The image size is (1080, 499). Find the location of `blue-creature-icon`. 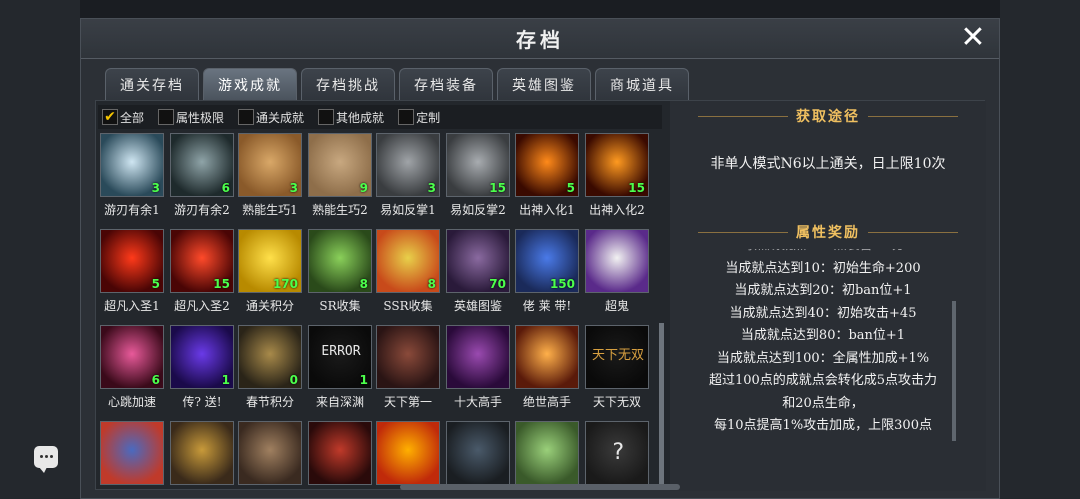

blue-creature-icon is located at coordinates (132, 453).